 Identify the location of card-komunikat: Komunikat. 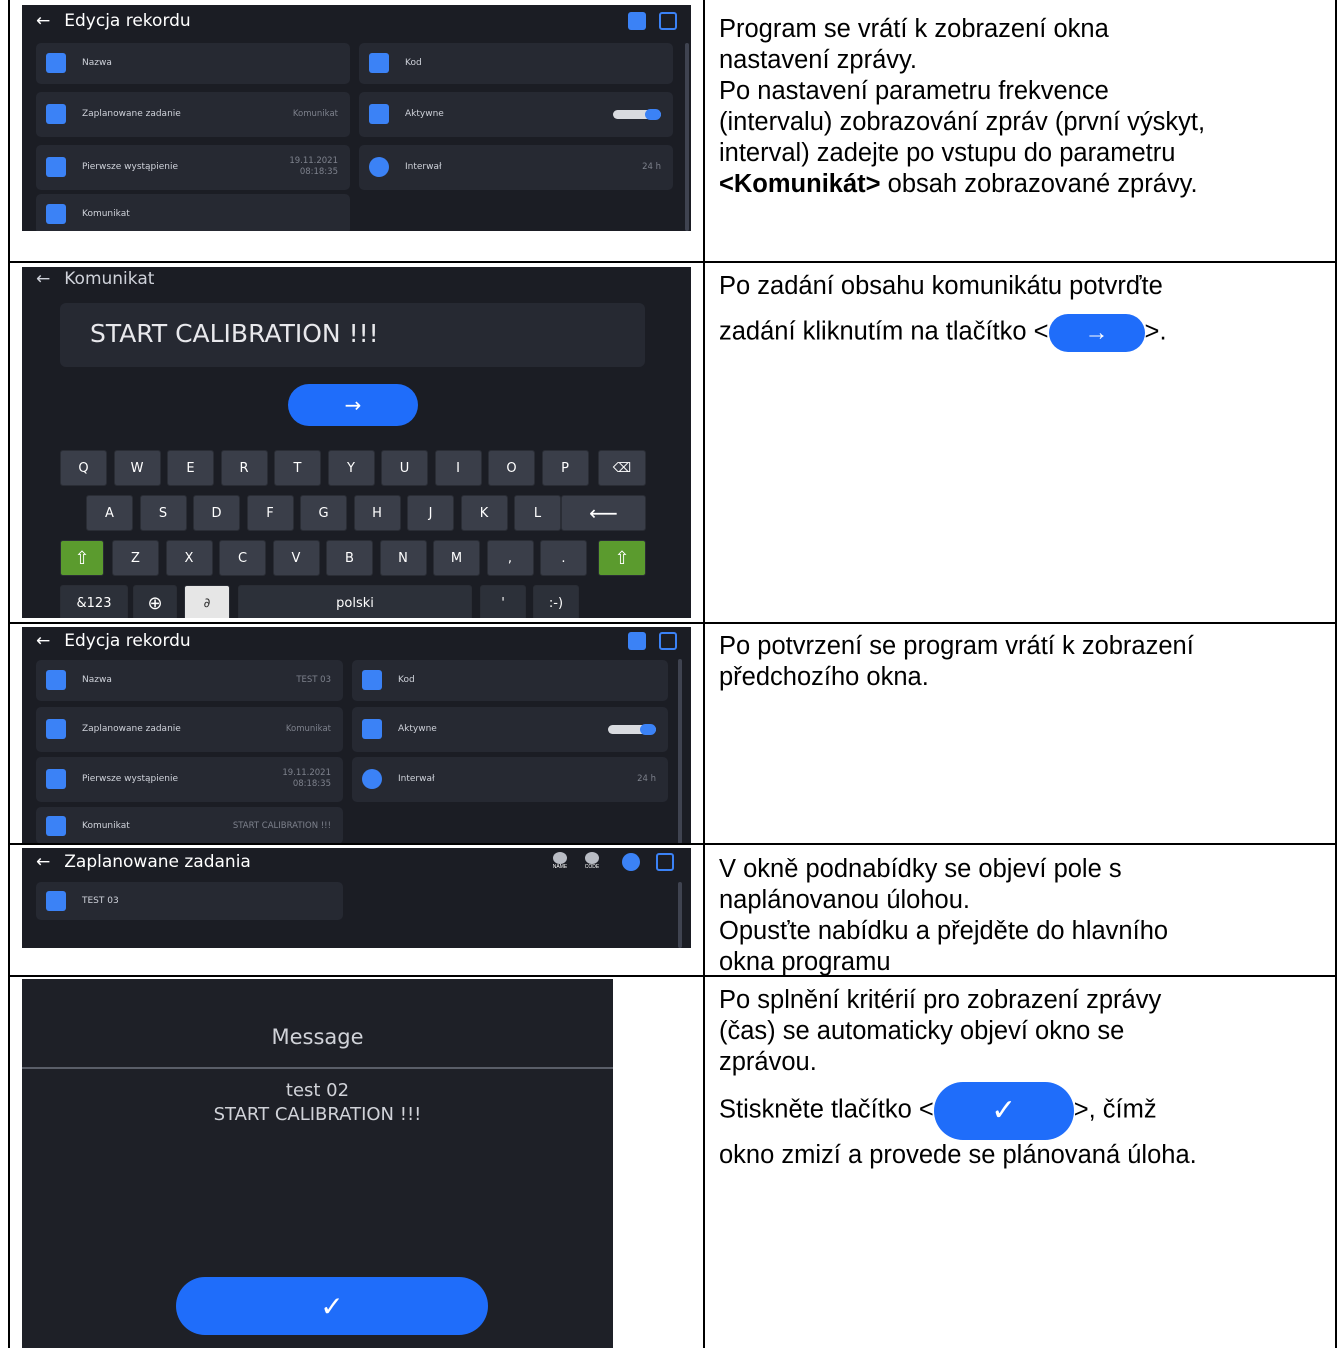
(193, 212).